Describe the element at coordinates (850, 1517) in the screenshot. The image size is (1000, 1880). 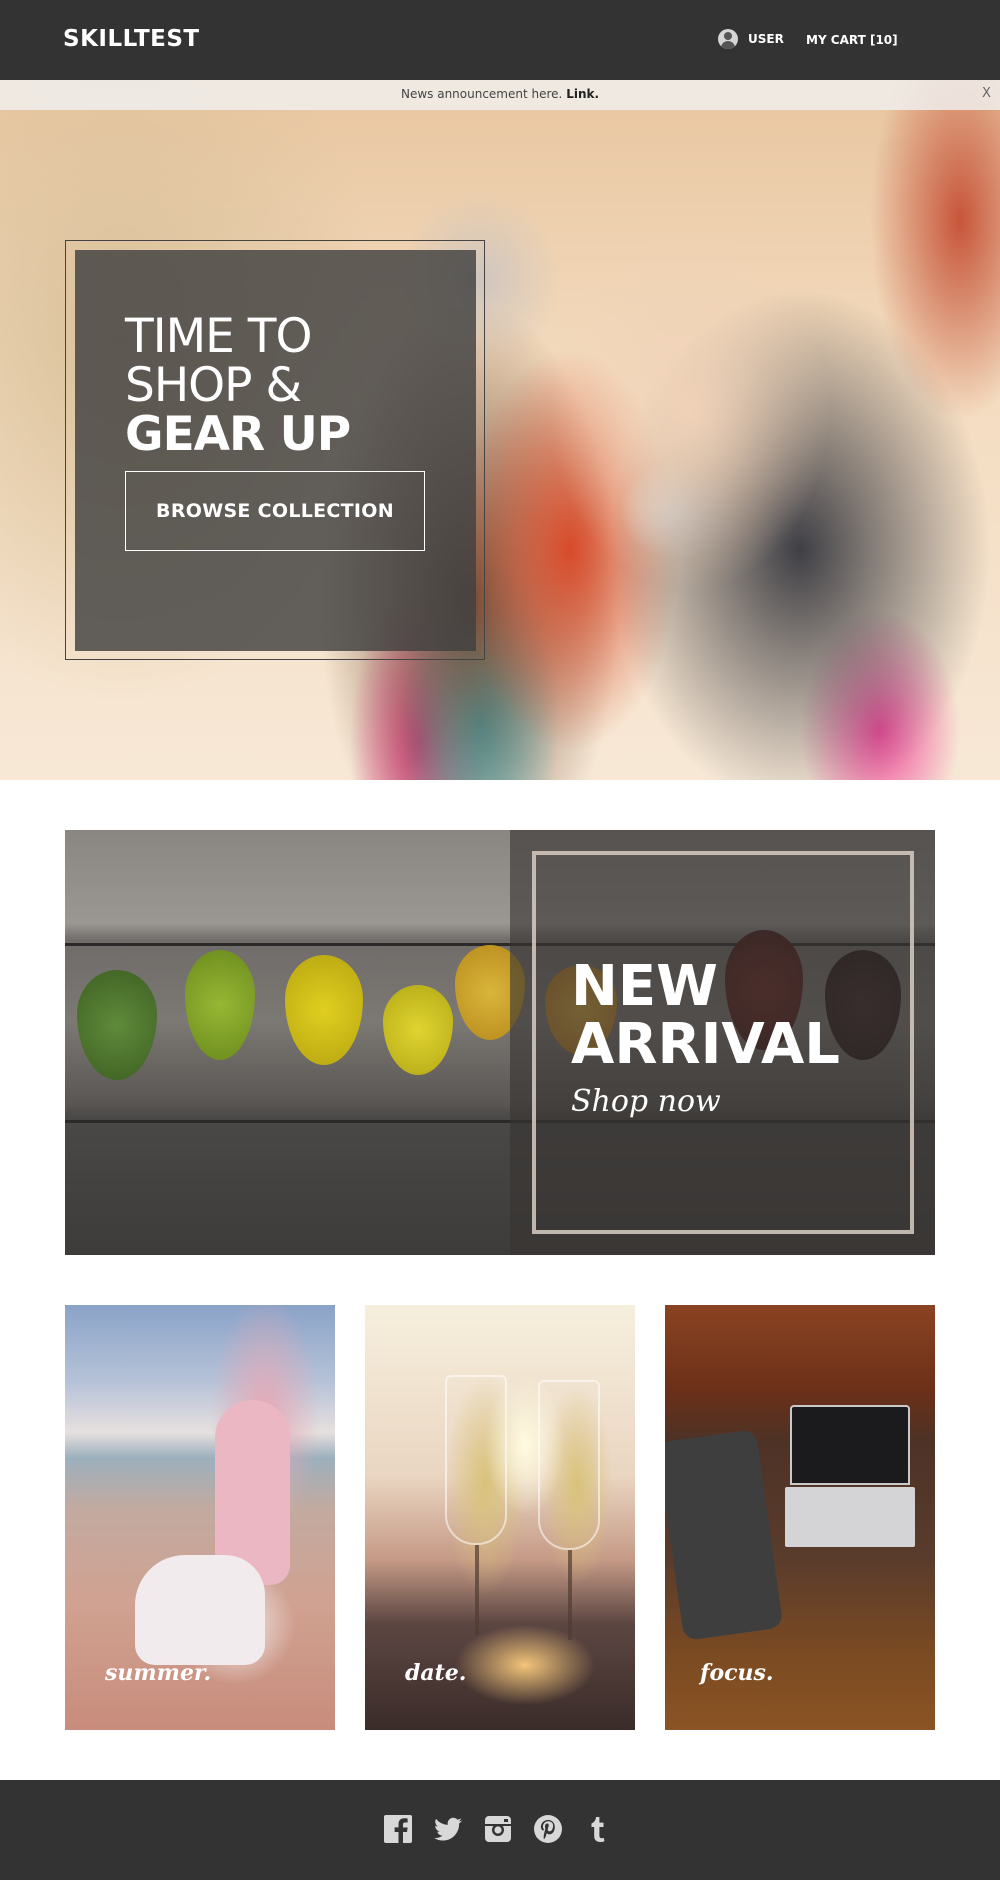
I see `laptop-keyboard` at that location.